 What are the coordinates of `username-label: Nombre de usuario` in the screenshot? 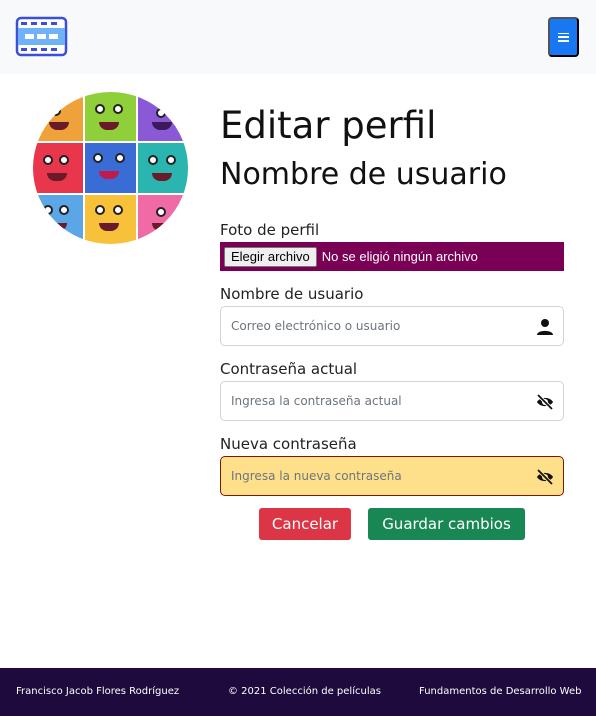 It's located at (292, 294).